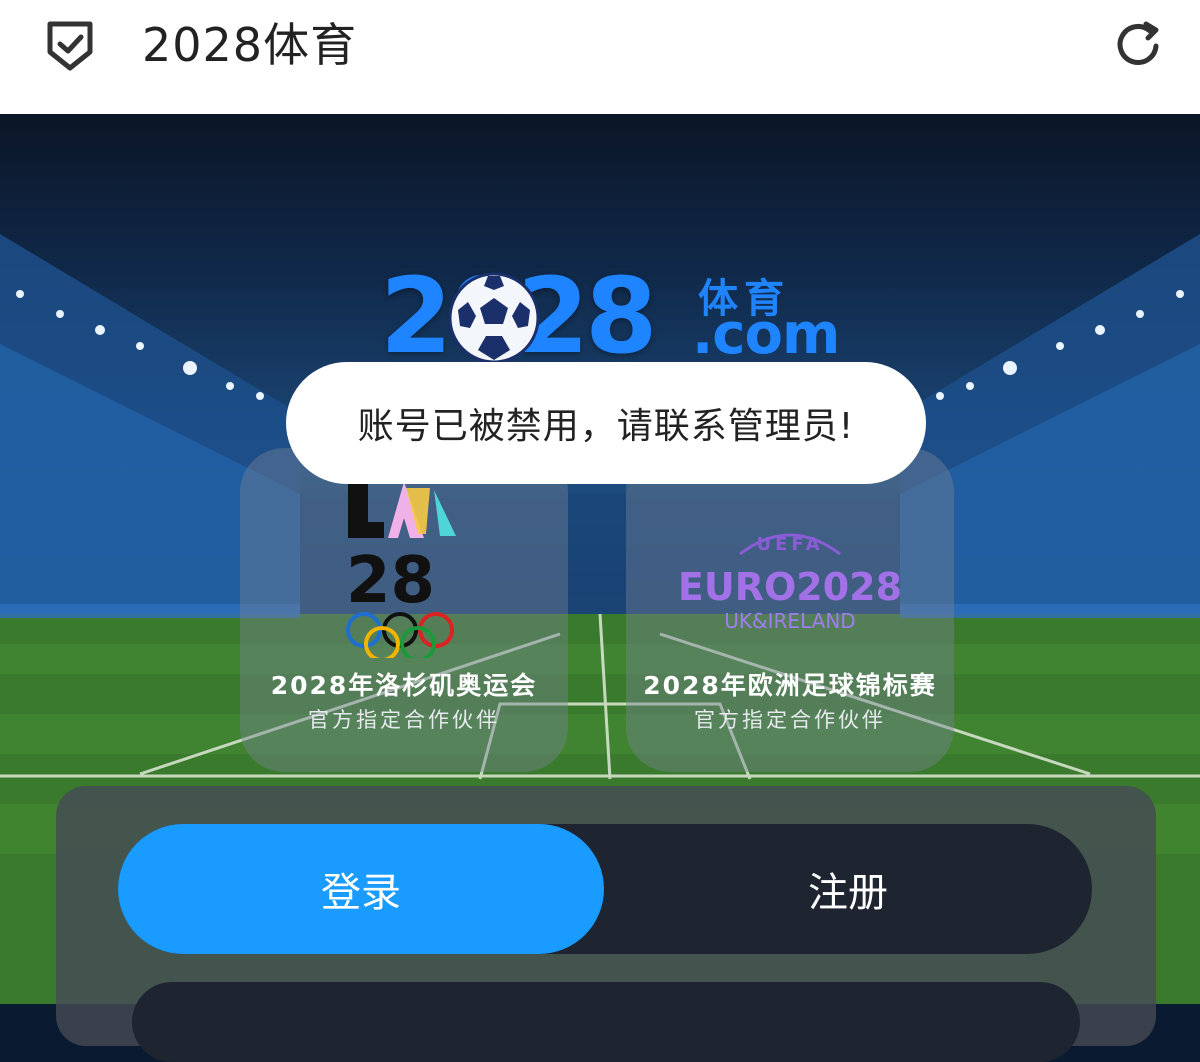 The image size is (1200, 1062). Describe the element at coordinates (250, 45) in the screenshot. I see `page-title: 2028体育` at that location.